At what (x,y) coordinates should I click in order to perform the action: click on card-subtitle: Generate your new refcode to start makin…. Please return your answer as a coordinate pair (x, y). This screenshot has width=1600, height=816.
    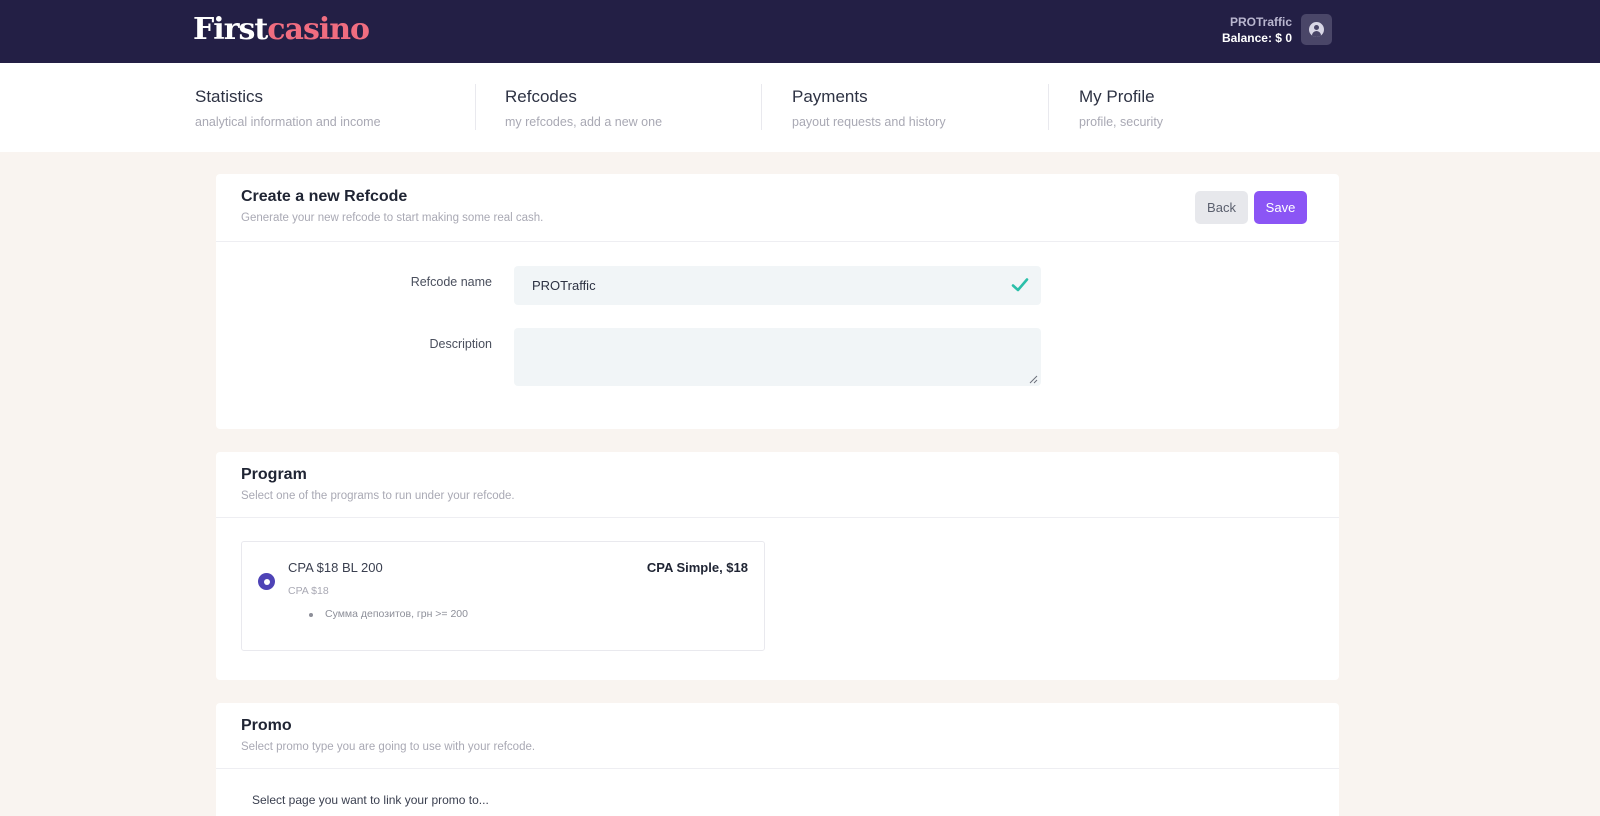
    Looking at the image, I should click on (392, 218).